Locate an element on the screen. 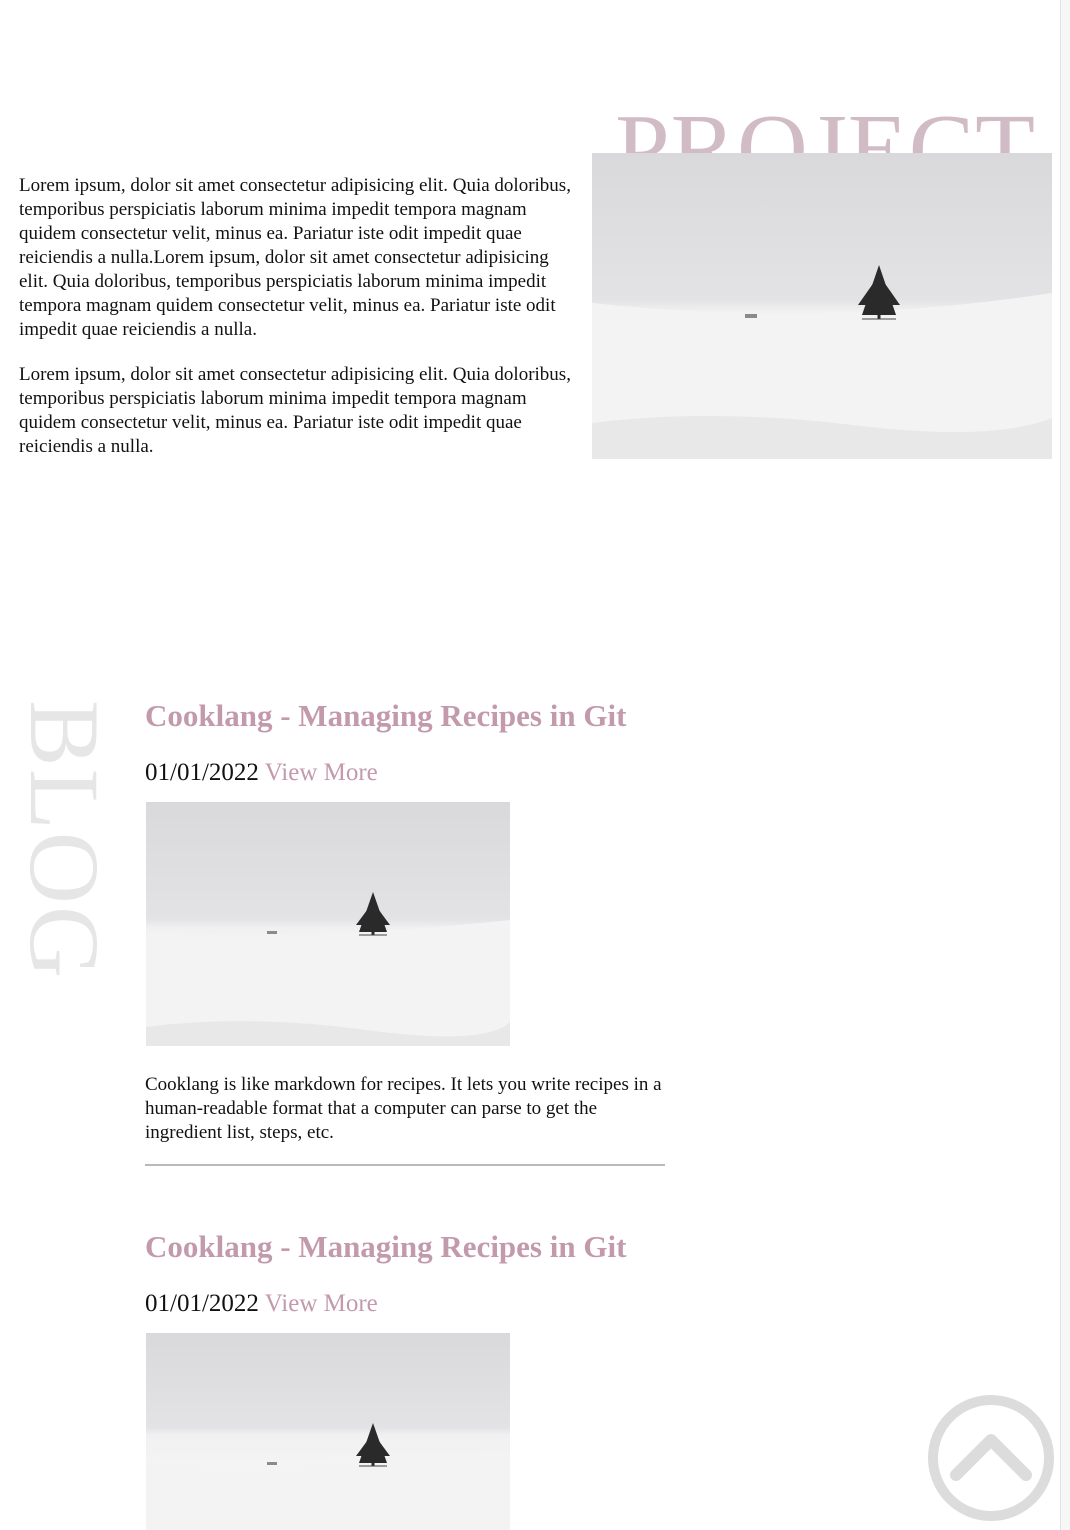 The height and width of the screenshot is (1530, 1070). chevron-up-circle-icon is located at coordinates (991, 1458).